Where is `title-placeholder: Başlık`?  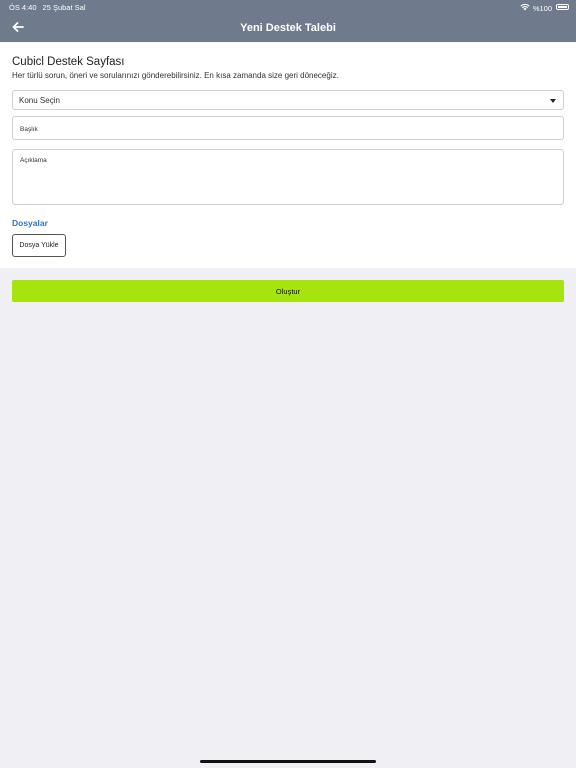 title-placeholder: Başlık is located at coordinates (29, 129).